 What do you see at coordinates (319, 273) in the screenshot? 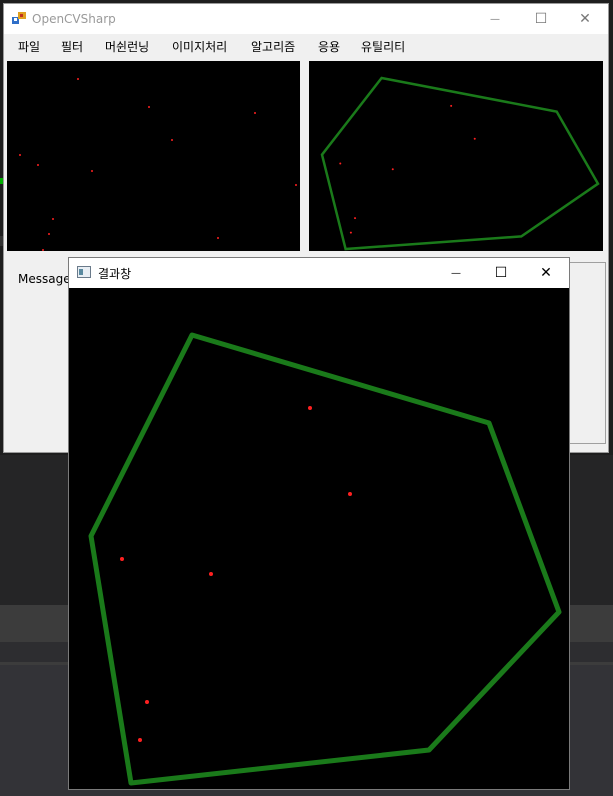
I see `result-titlebar: 결과창 — ☐ ✕` at bounding box center [319, 273].